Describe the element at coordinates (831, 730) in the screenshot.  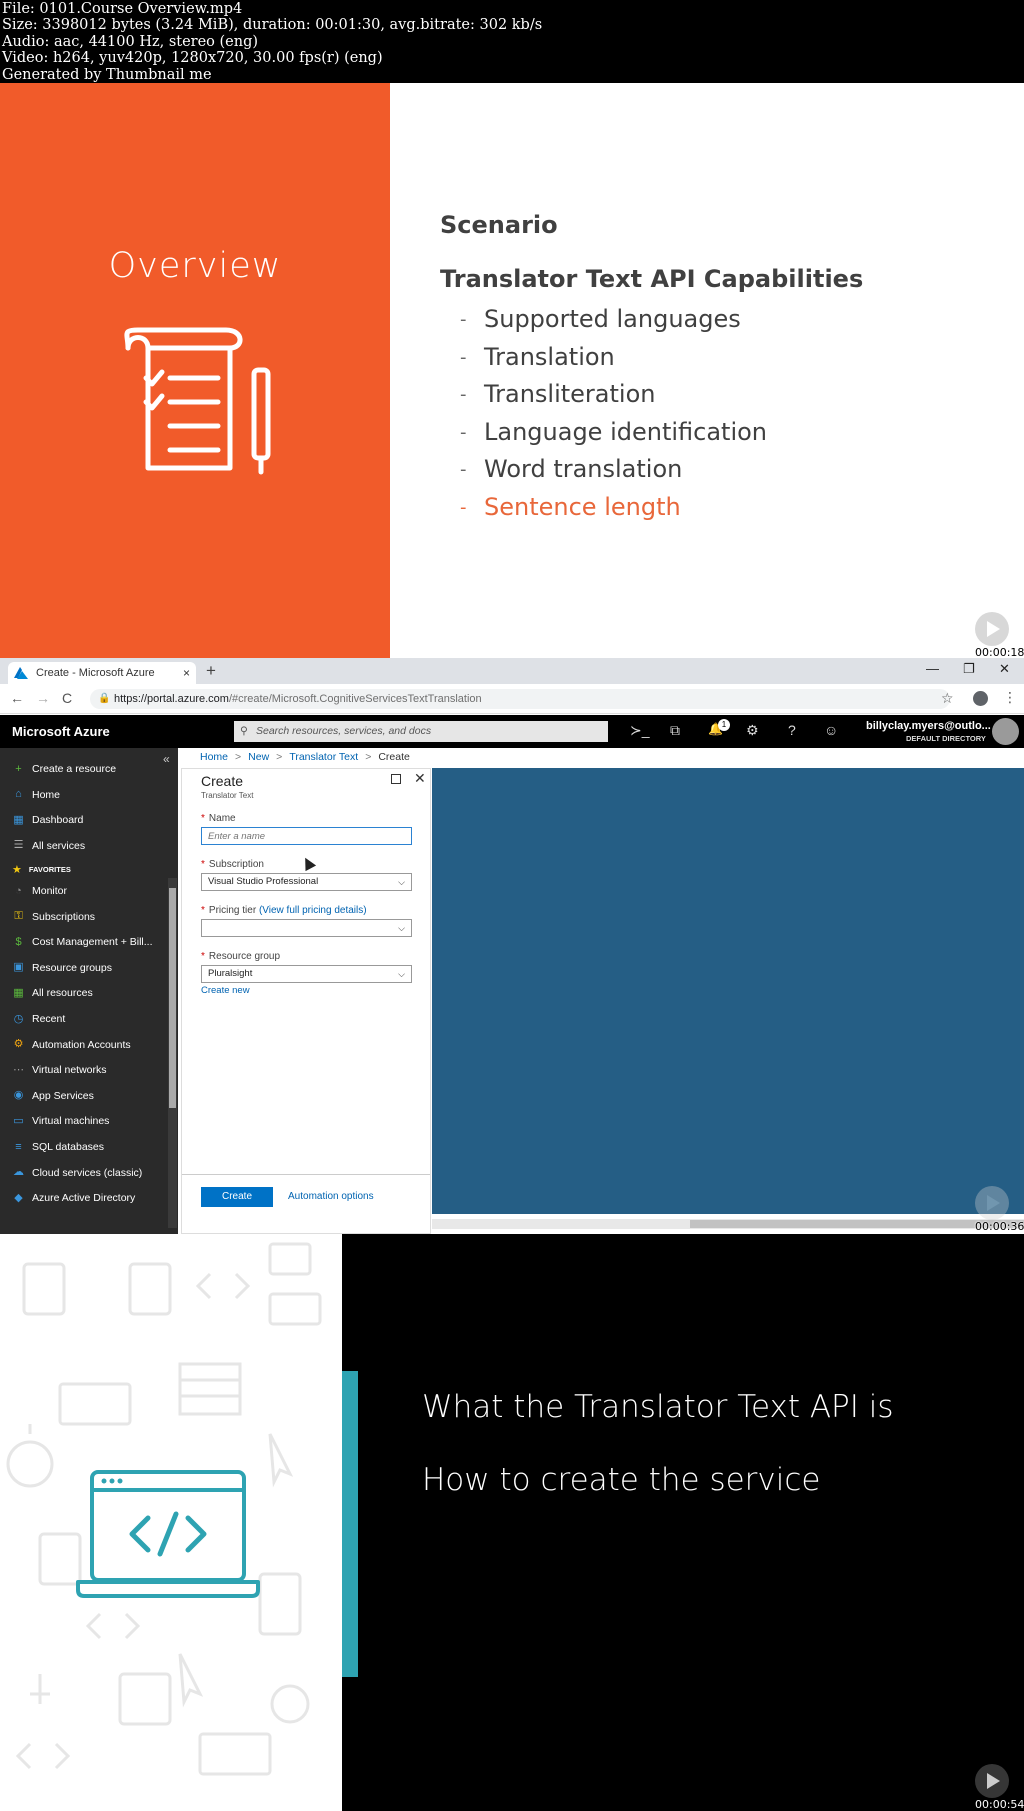
I see `feedback-smiley-icon: ☺` at that location.